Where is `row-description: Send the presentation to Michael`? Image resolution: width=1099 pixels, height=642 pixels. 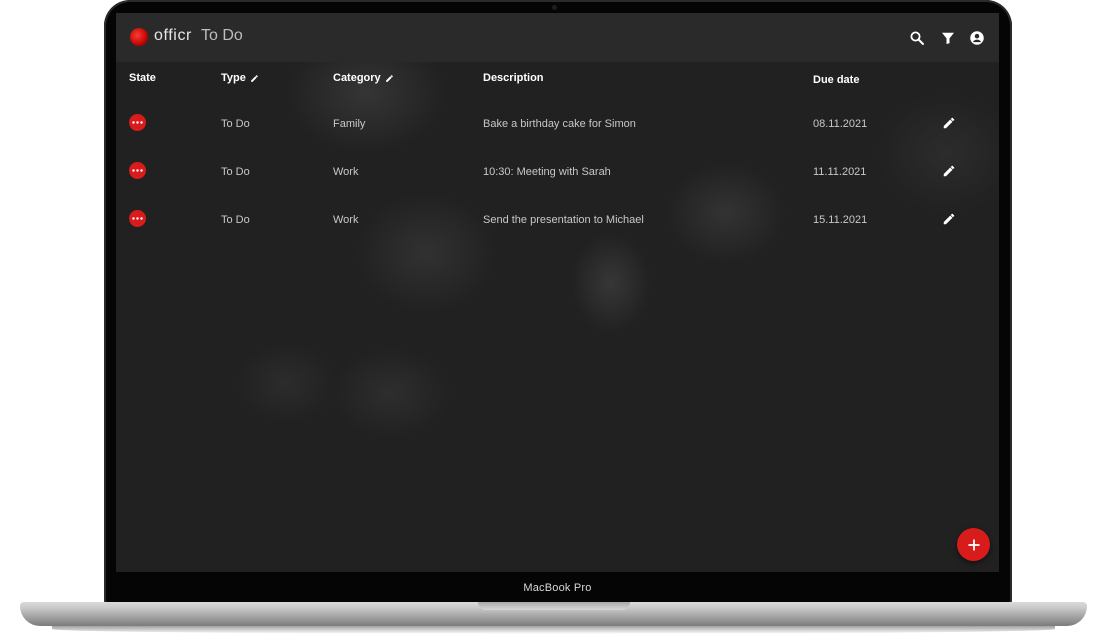 row-description: Send the presentation to Michael is located at coordinates (563, 220).